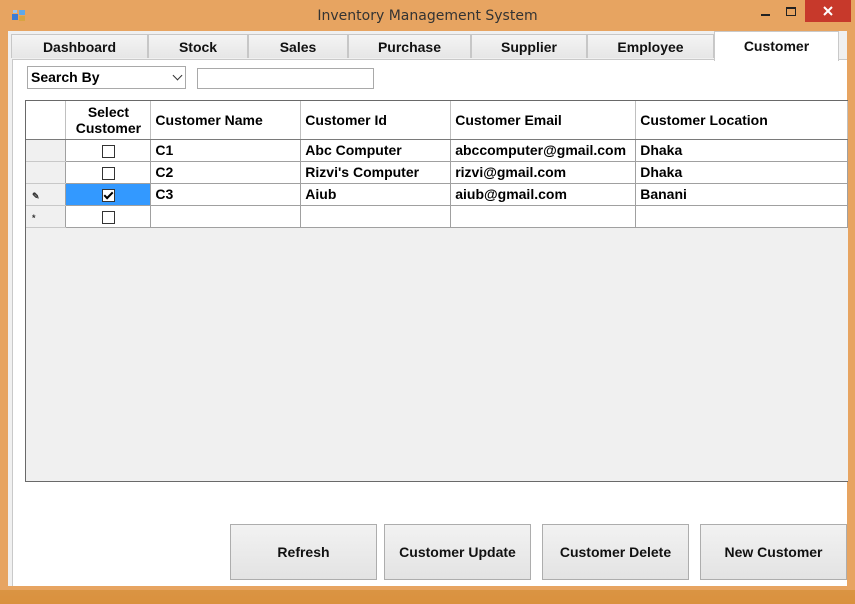 The width and height of the screenshot is (855, 604). I want to click on maximize-icon, so click(791, 11).